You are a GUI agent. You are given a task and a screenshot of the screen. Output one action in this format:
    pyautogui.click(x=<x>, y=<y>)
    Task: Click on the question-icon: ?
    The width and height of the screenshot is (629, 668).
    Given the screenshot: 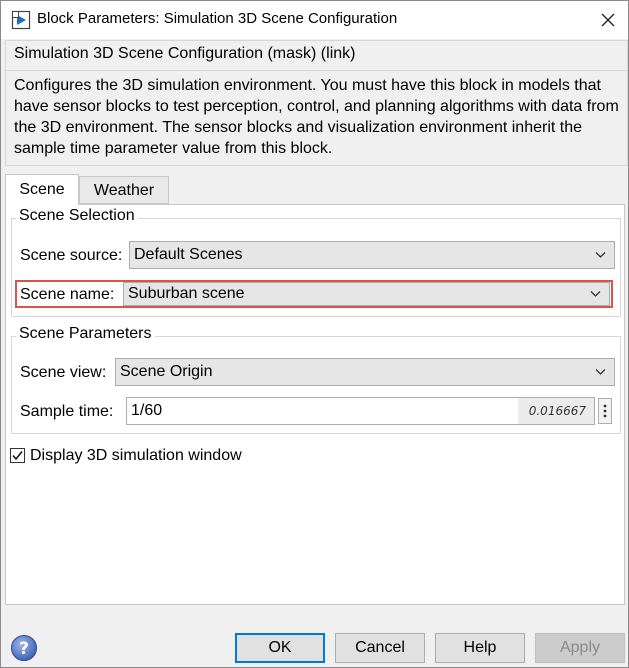 What is the action you would take?
    pyautogui.click(x=24, y=648)
    